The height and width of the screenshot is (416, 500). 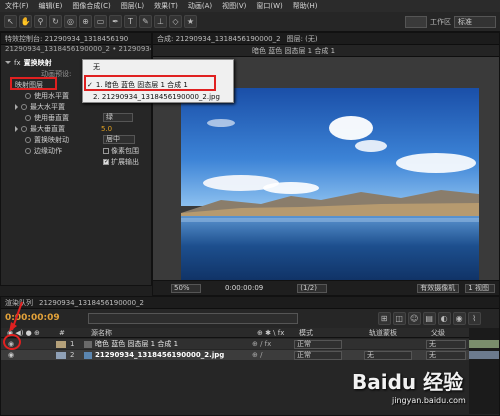 What do you see at coordinates (444, 318) in the screenshot?
I see `motion-blur-icon: ◐` at bounding box center [444, 318].